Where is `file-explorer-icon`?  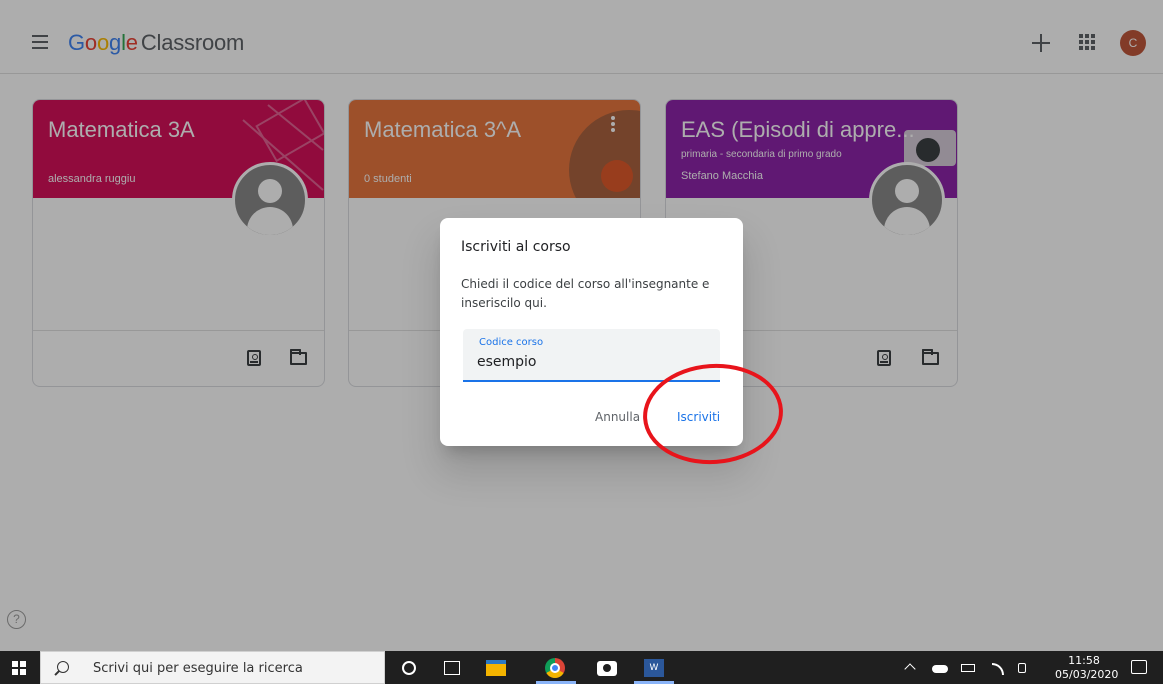 file-explorer-icon is located at coordinates (496, 668).